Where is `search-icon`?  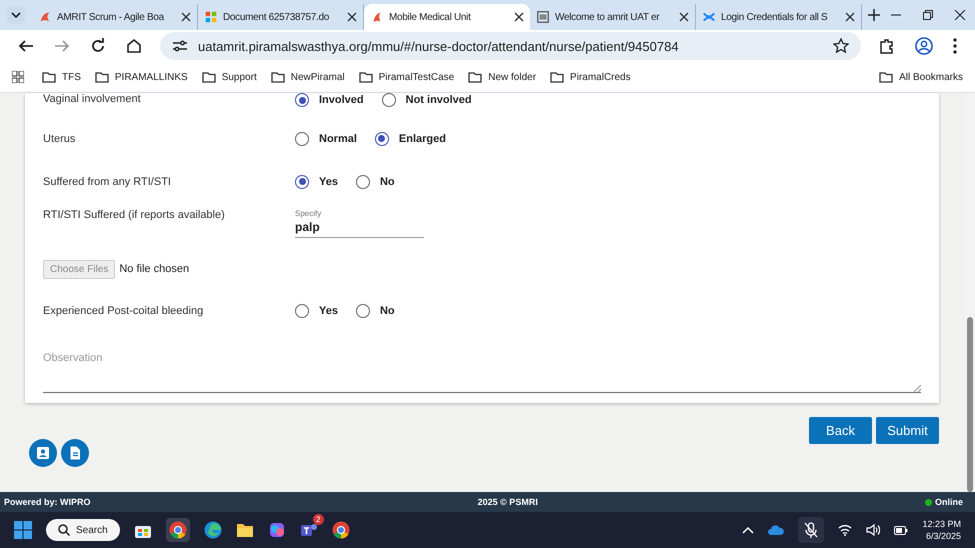
search-icon is located at coordinates (64, 530).